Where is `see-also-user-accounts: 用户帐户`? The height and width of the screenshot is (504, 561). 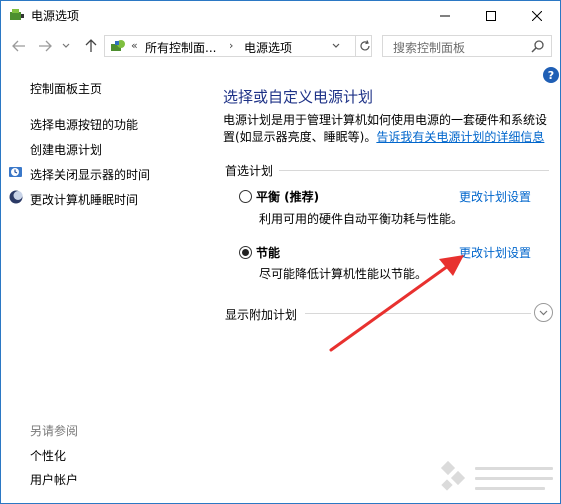
see-also-user-accounts: 用户帐户 is located at coordinates (54, 479).